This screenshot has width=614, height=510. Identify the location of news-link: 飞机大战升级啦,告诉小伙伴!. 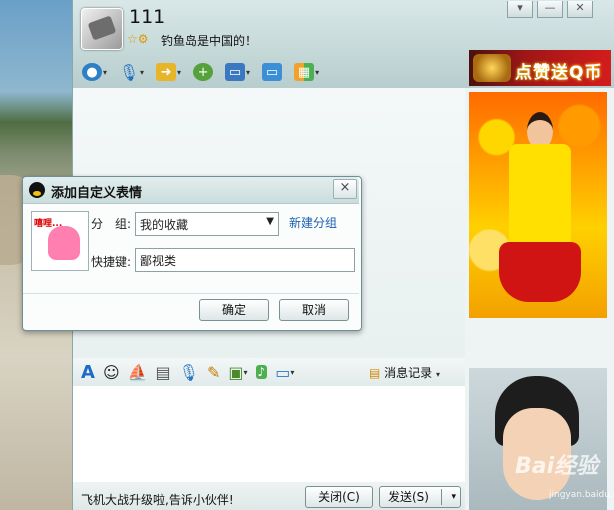
(157, 499).